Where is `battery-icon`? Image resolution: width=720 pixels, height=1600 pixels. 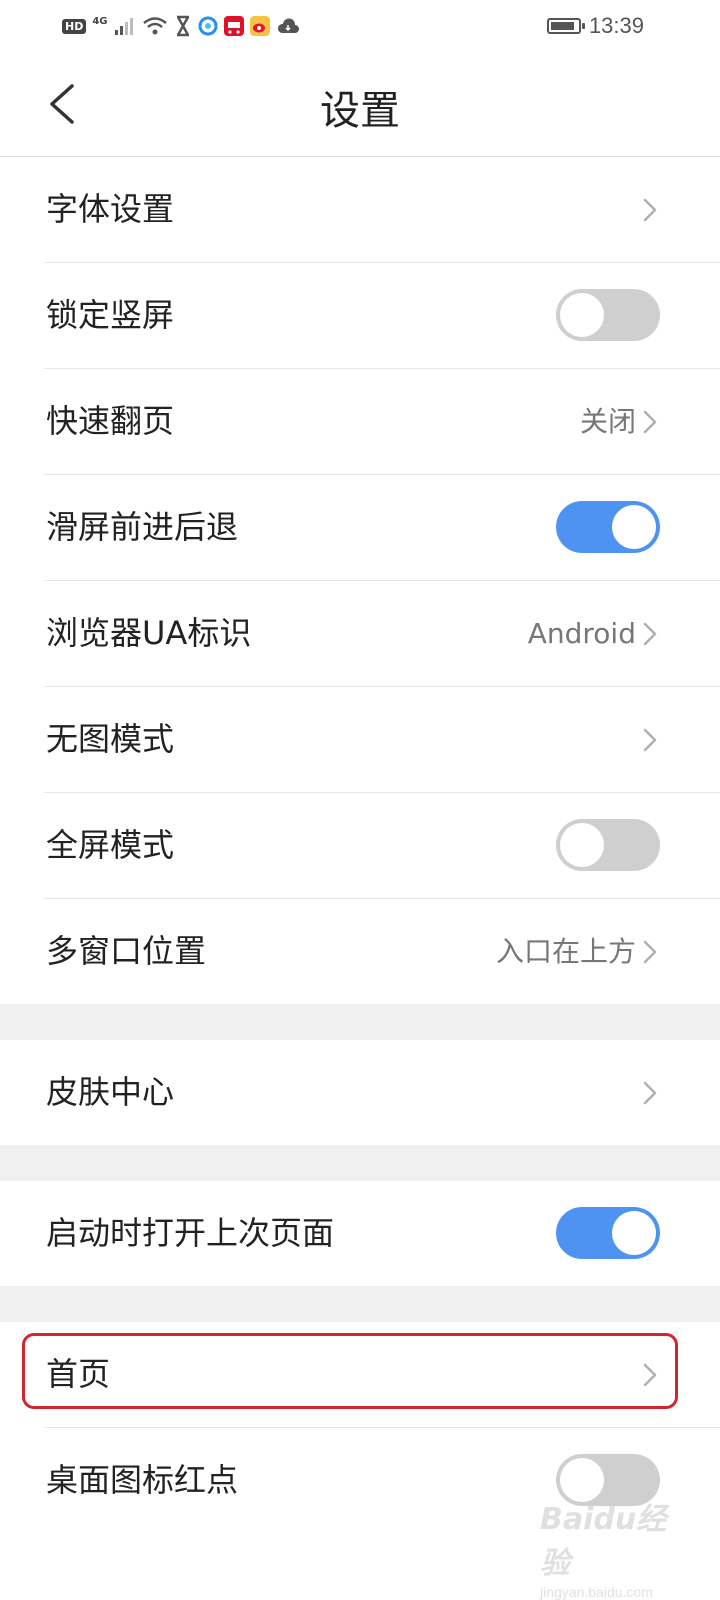 battery-icon is located at coordinates (565, 26).